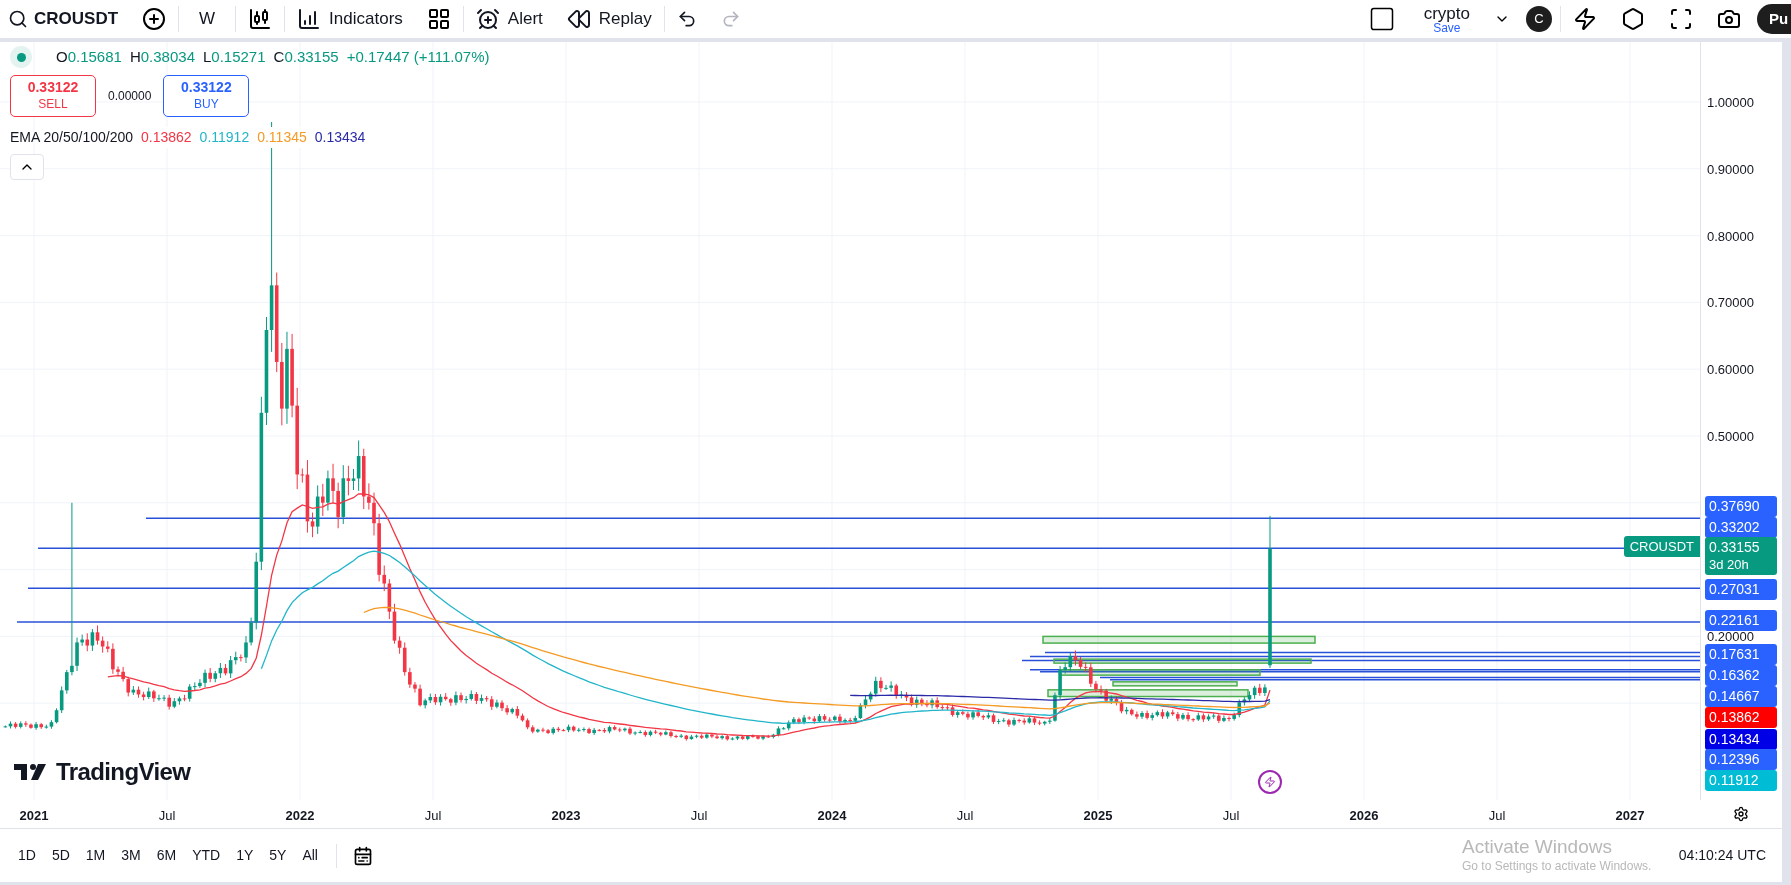 The width and height of the screenshot is (1791, 885). Describe the element at coordinates (62, 57) in the screenshot. I see `ohlc-key: O` at that location.